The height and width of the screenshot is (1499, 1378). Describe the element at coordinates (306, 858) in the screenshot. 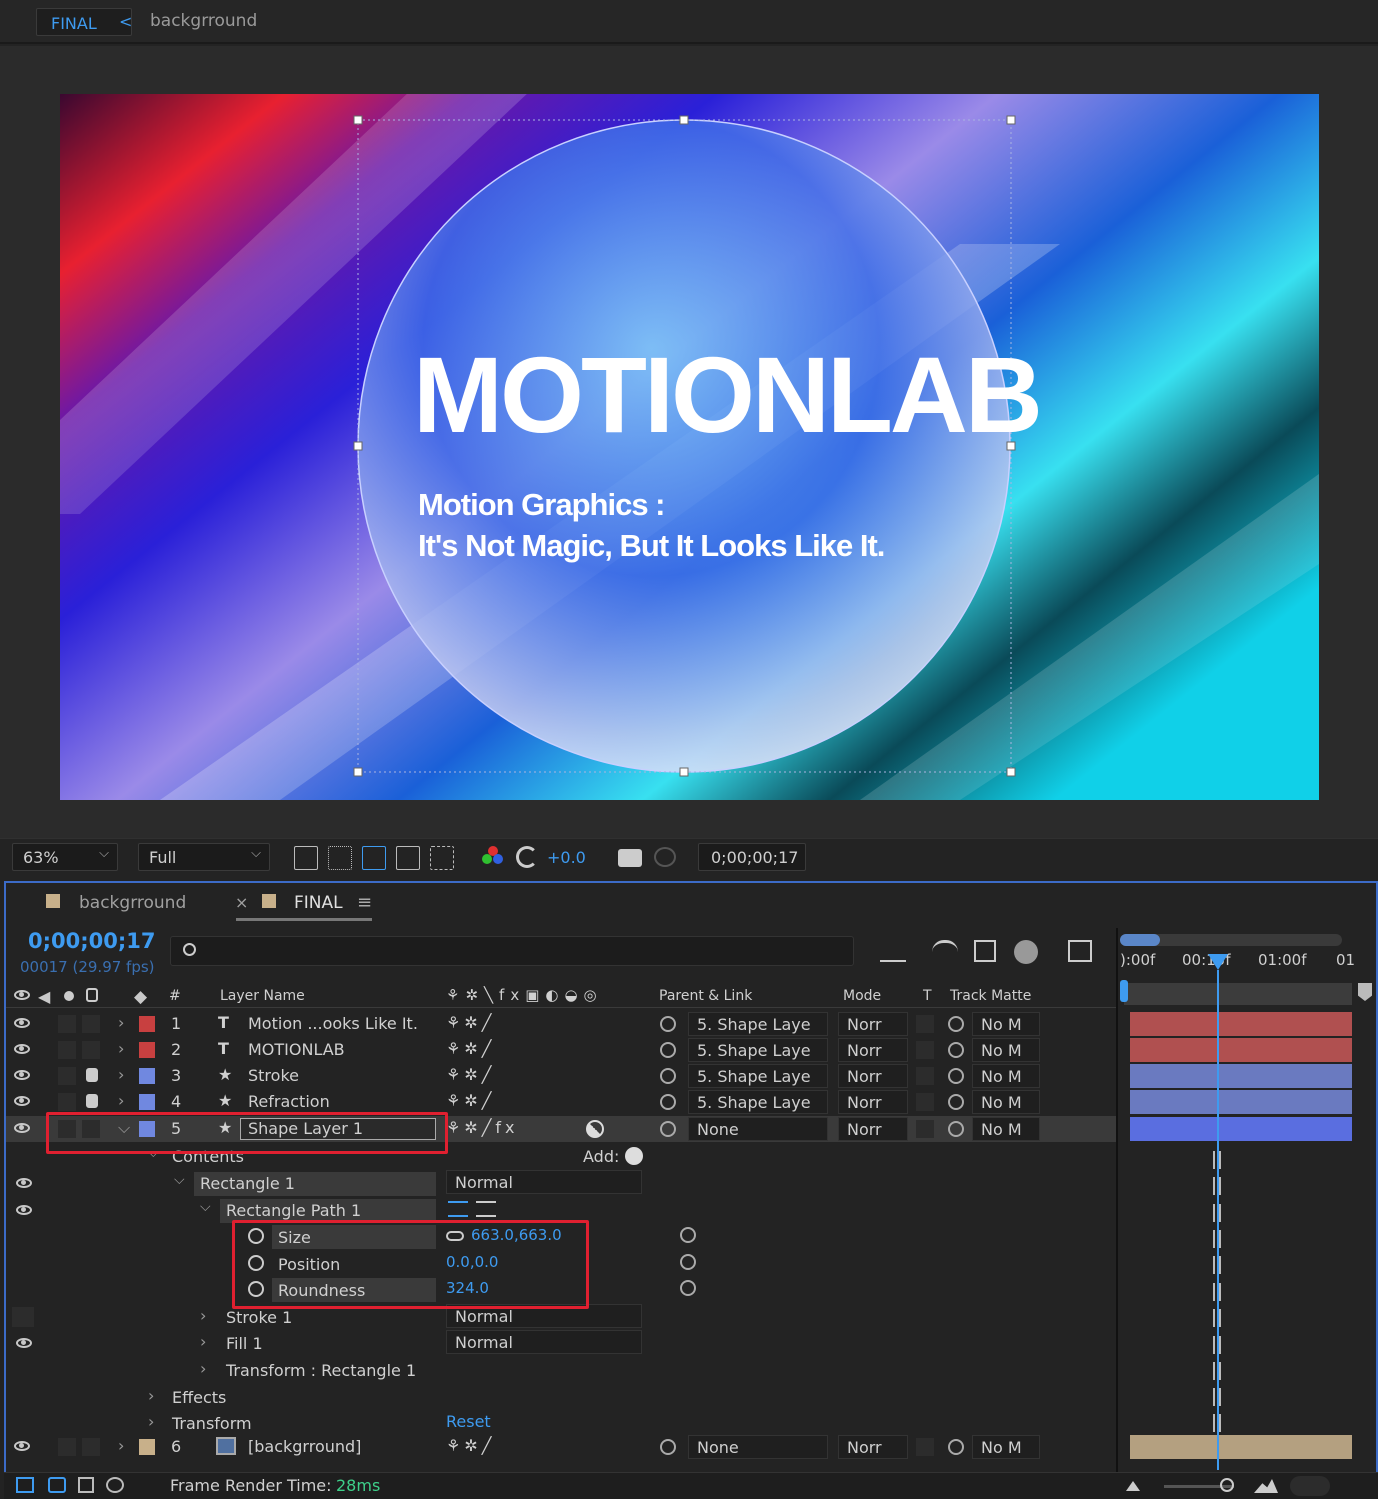

I see `fast-previews-icon` at that location.